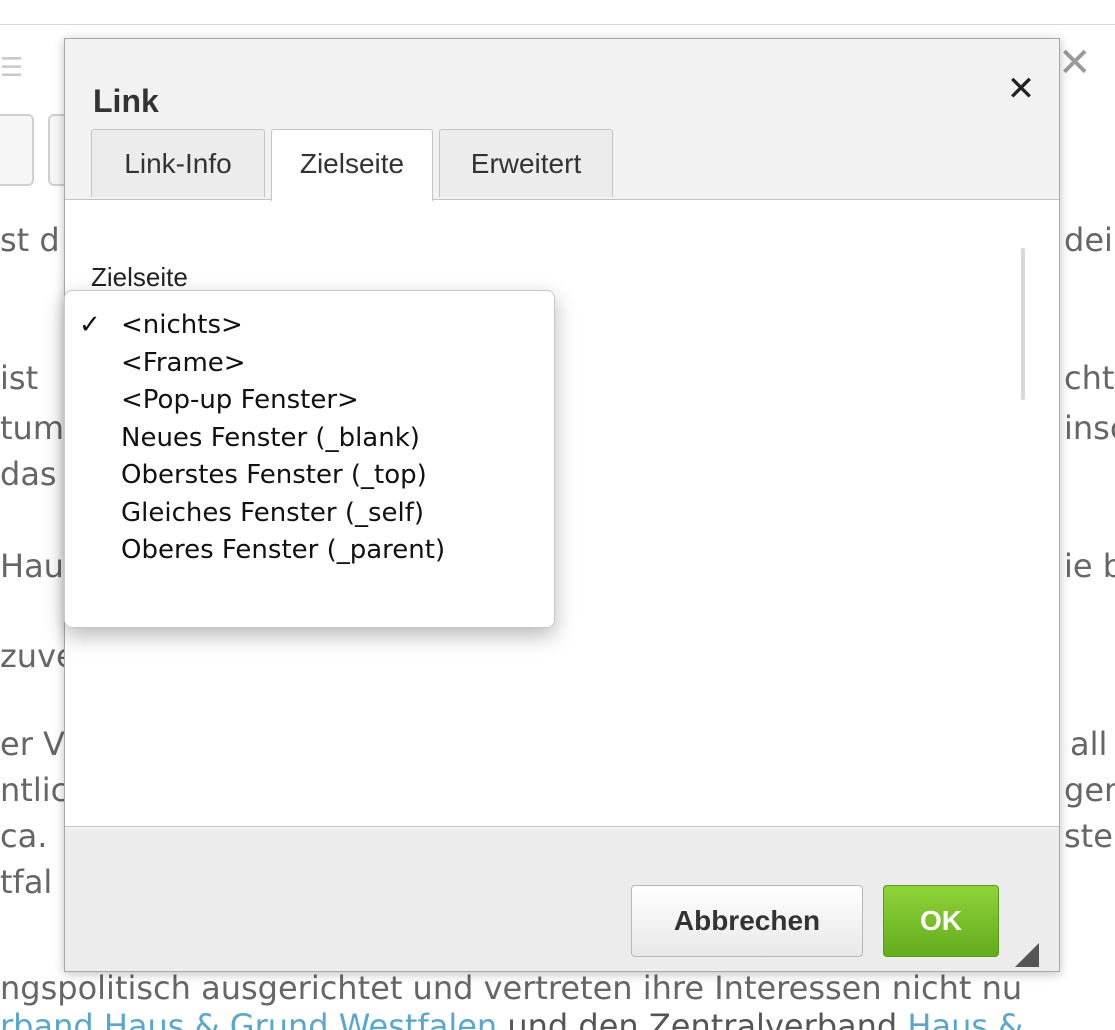  I want to click on text-fragment: Hau, so click(32, 566).